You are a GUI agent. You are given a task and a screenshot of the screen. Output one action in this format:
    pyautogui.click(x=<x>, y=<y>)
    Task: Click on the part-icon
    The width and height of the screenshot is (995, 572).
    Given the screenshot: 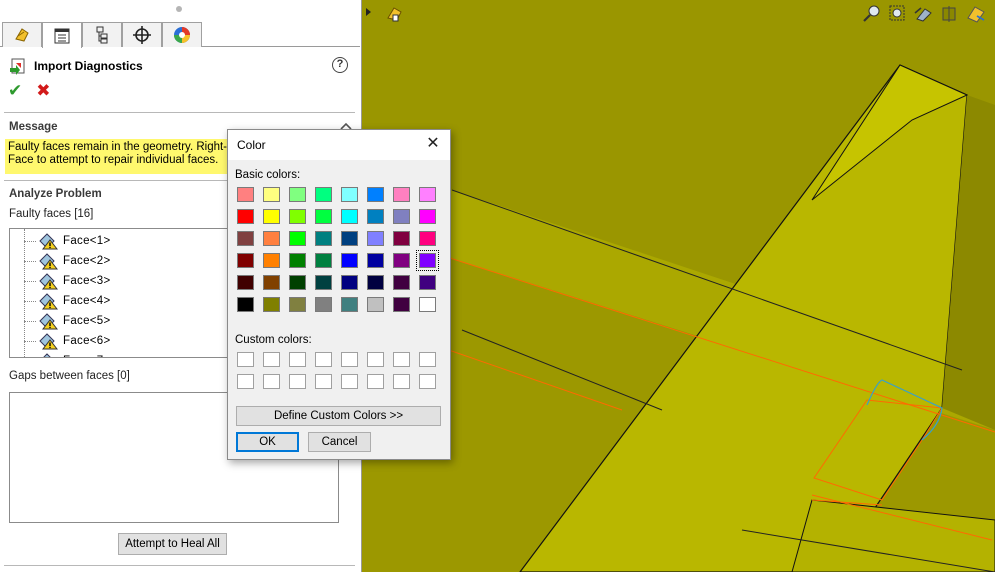 What is the action you would take?
    pyautogui.click(x=395, y=14)
    